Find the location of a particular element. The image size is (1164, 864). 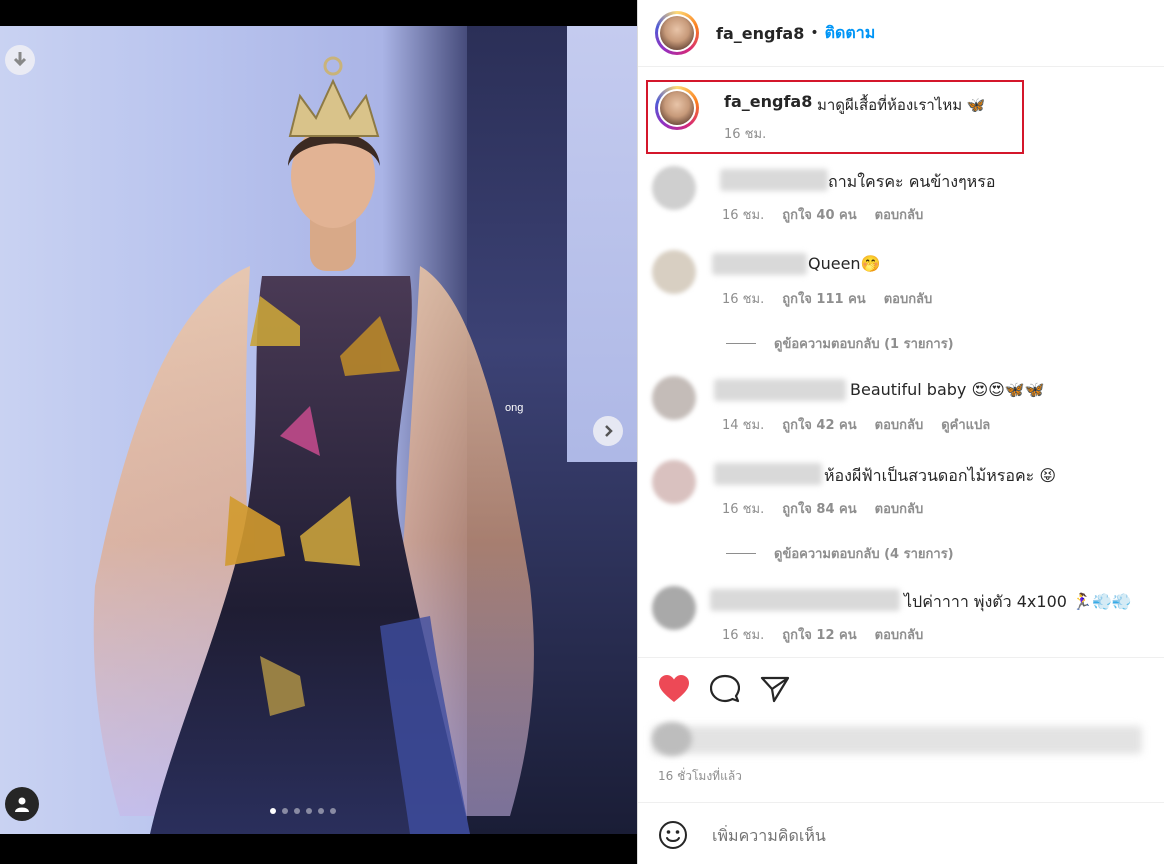

comment-text: Beautiful baby 😍😍🦋🦋 is located at coordinates (947, 389).